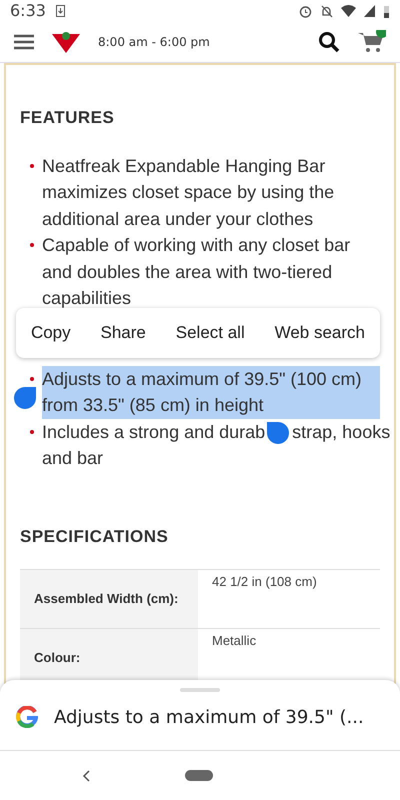 The width and height of the screenshot is (400, 800). What do you see at coordinates (369, 11) in the screenshot?
I see `signal-icon` at bounding box center [369, 11].